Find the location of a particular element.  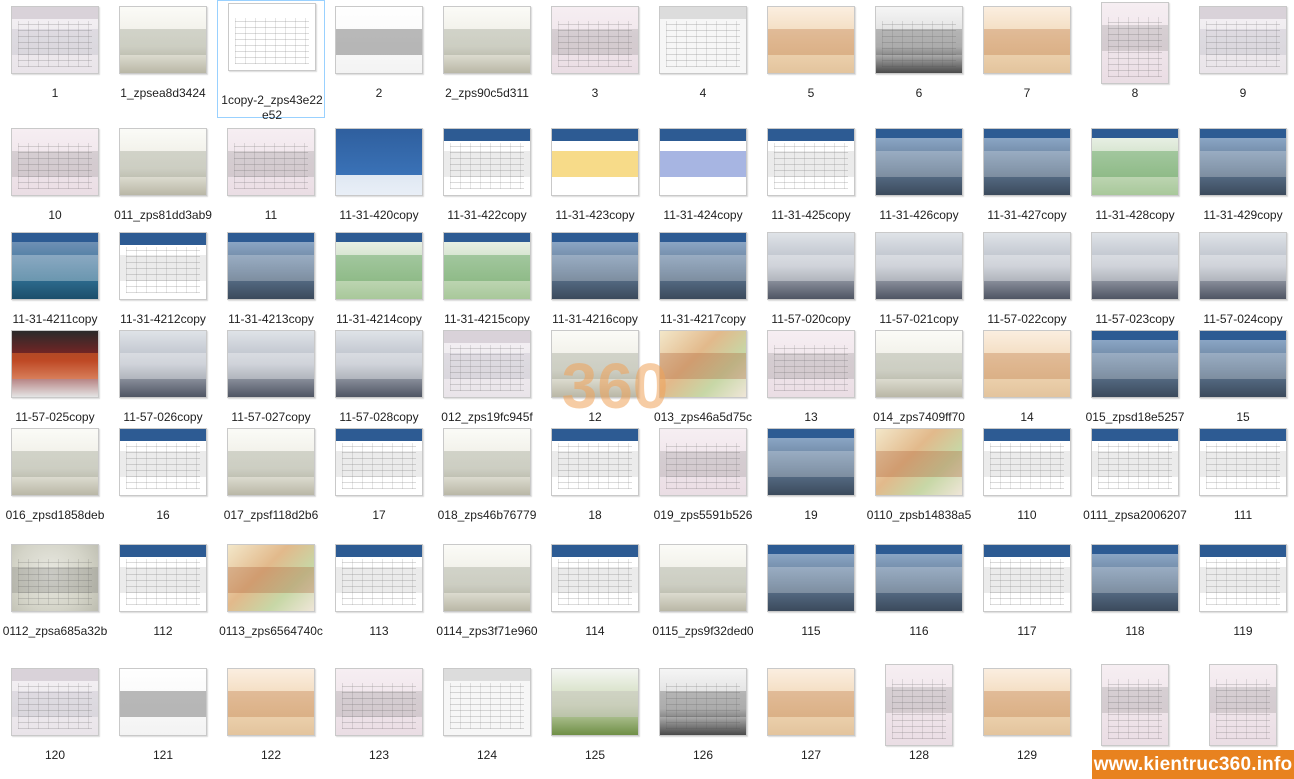

file-item: 011_zps81dd3ab9 is located at coordinates (163, 180).